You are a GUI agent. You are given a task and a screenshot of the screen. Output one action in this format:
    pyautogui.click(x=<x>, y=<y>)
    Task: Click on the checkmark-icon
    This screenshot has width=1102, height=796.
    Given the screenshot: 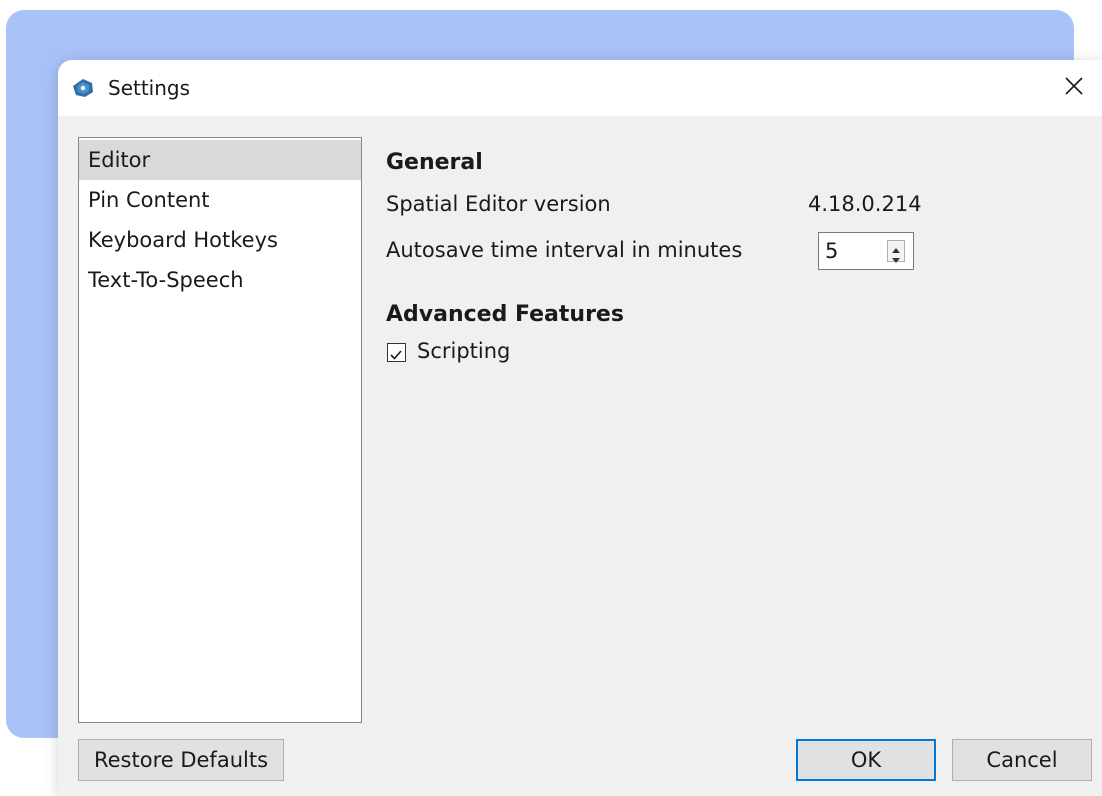 What is the action you would take?
    pyautogui.click(x=396, y=355)
    